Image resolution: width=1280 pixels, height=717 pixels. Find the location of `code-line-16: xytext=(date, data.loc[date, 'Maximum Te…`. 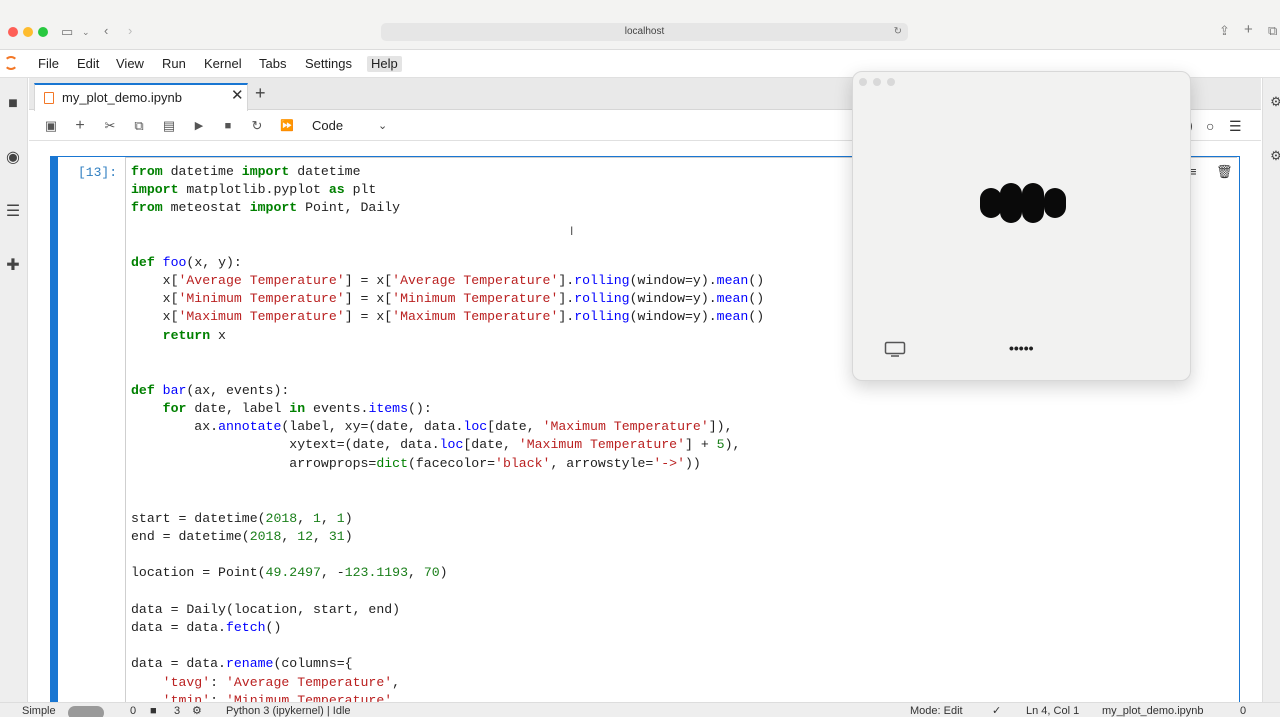

code-line-16: xytext=(date, data.loc[date, 'Maximum Te… is located at coordinates (436, 444).